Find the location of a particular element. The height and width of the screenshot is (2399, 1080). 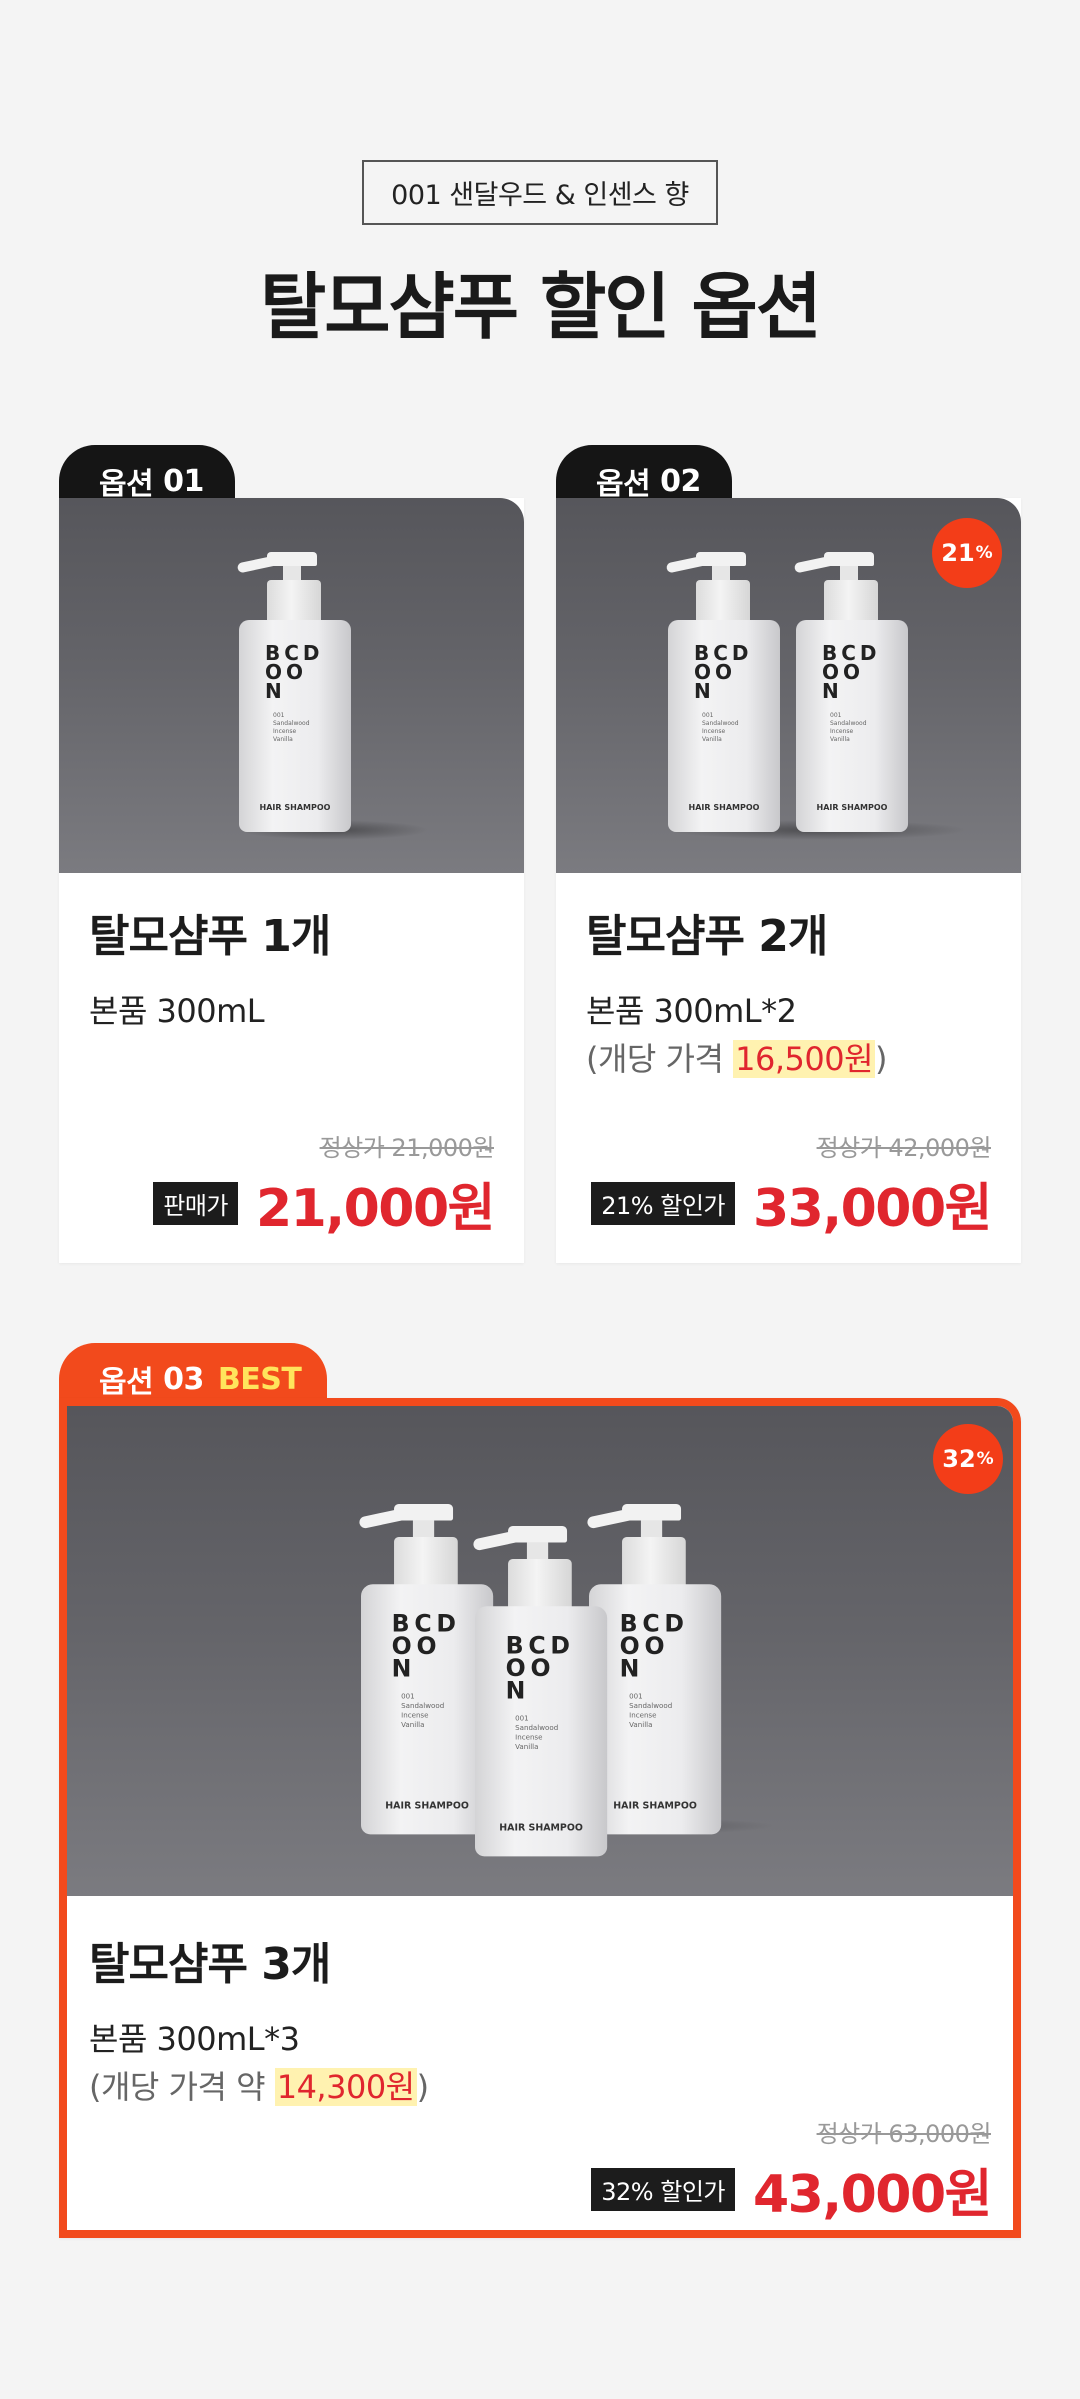

sale-price: 21,000원 is located at coordinates (375, 1209).